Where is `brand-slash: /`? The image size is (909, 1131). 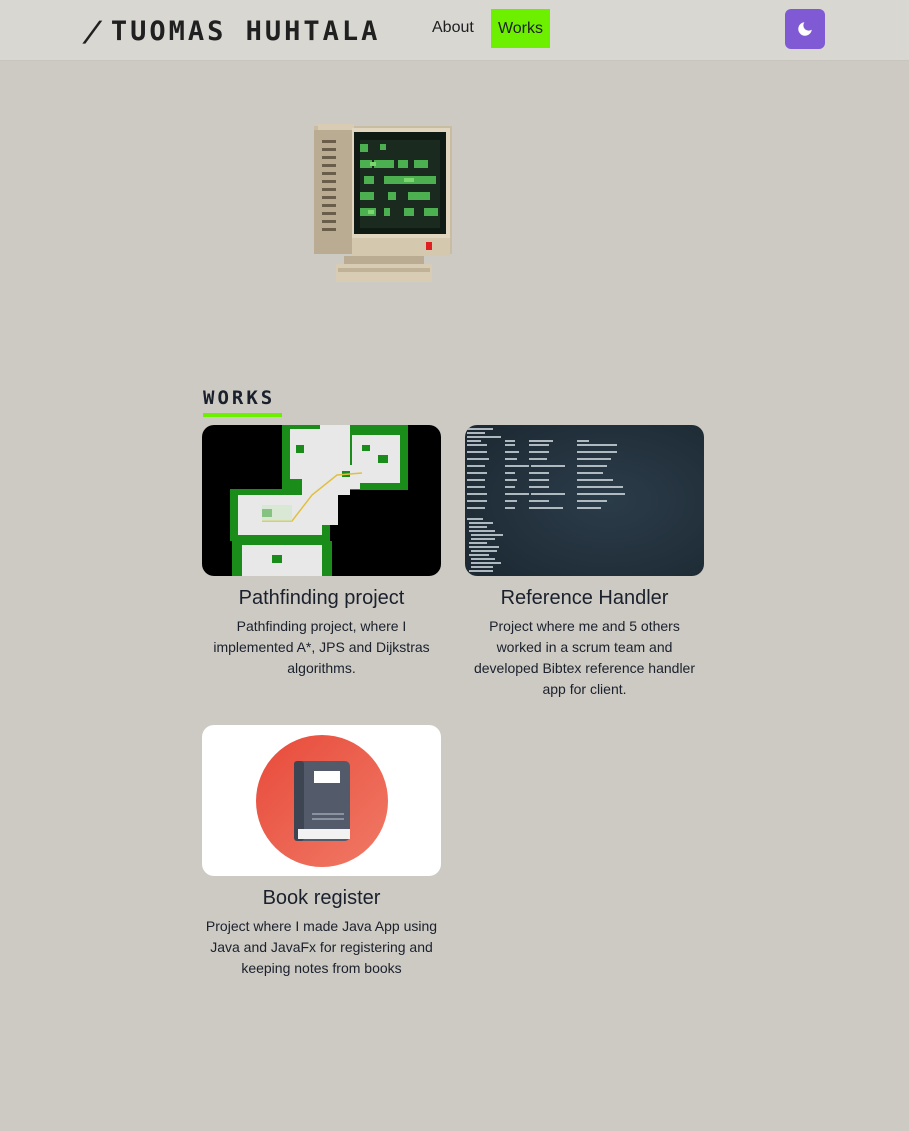 brand-slash: / is located at coordinates (92, 31).